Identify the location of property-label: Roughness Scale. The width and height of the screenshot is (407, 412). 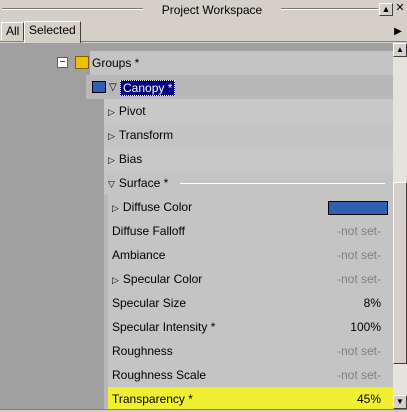
(159, 375).